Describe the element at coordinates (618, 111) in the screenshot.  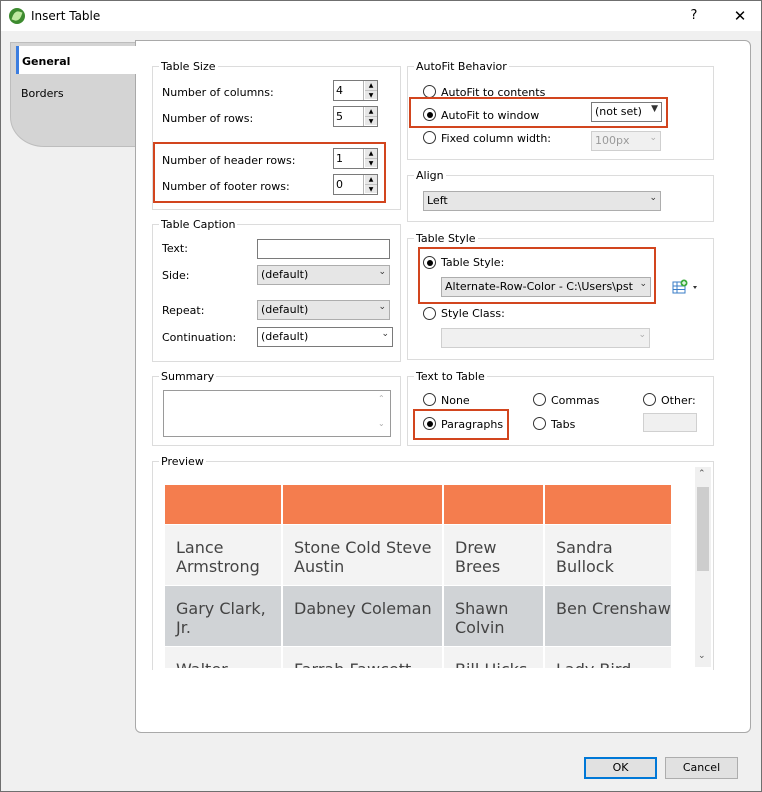
I see `autofit-window-value: (not set)` at that location.